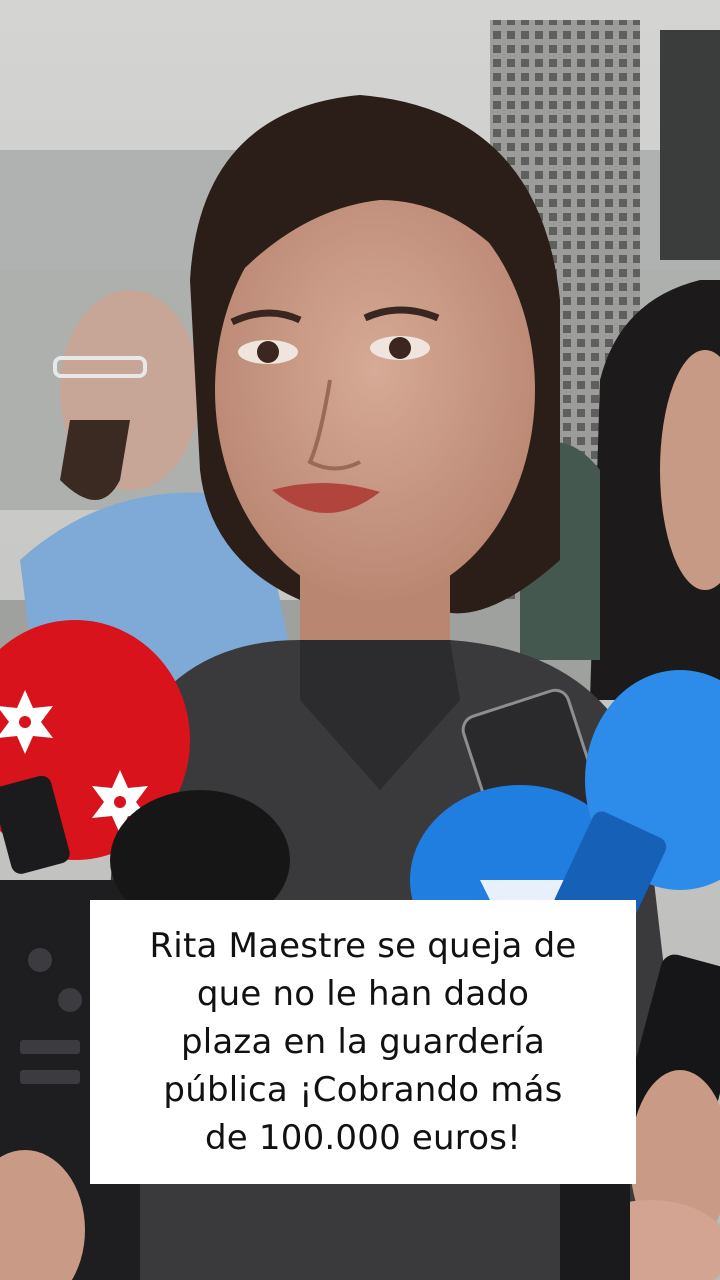 This screenshot has width=720, height=1280. Describe the element at coordinates (363, 1090) in the screenshot. I see `caption-line: pública ¡Cobrando más` at that location.